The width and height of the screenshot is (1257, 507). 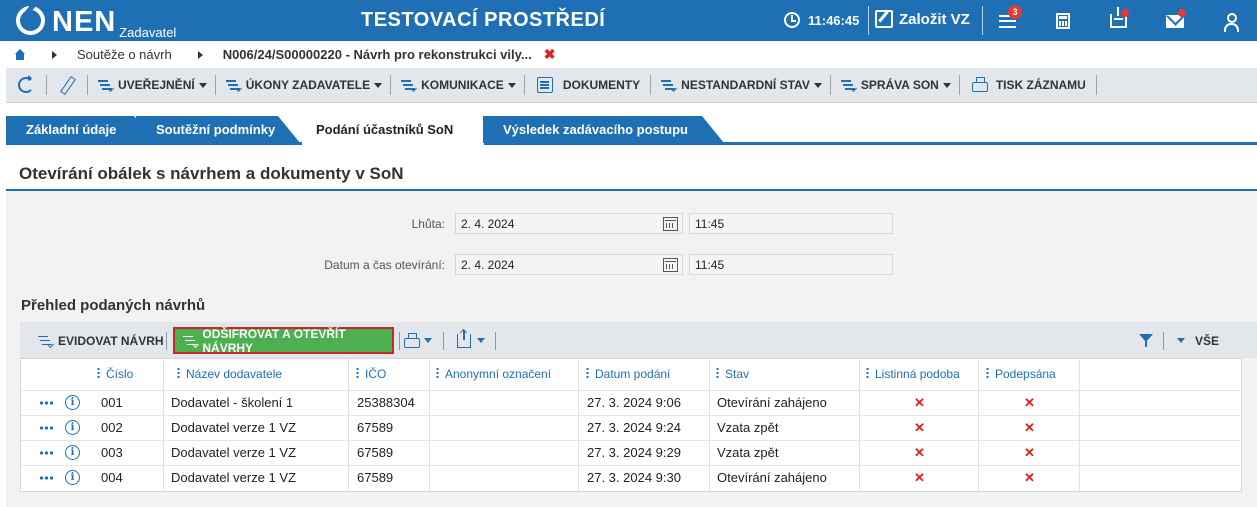 I want to click on create-vz-button: Založit VZ, so click(x=922, y=19).